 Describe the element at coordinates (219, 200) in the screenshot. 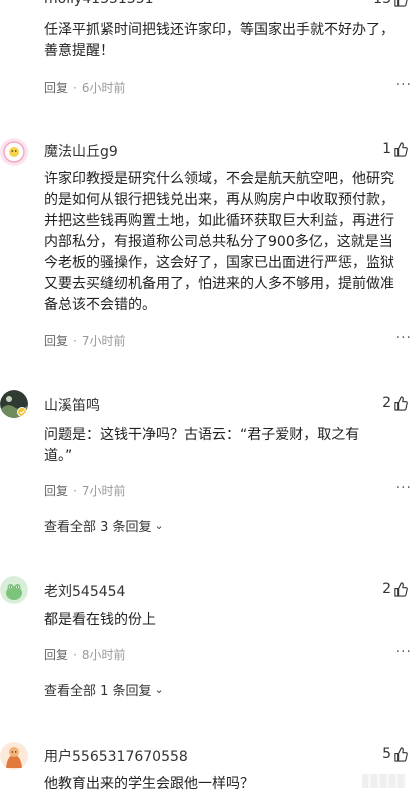

I see `comment-text-line: 的是如何从银行把钱兑出来，再从购房户中收取预付款，` at that location.